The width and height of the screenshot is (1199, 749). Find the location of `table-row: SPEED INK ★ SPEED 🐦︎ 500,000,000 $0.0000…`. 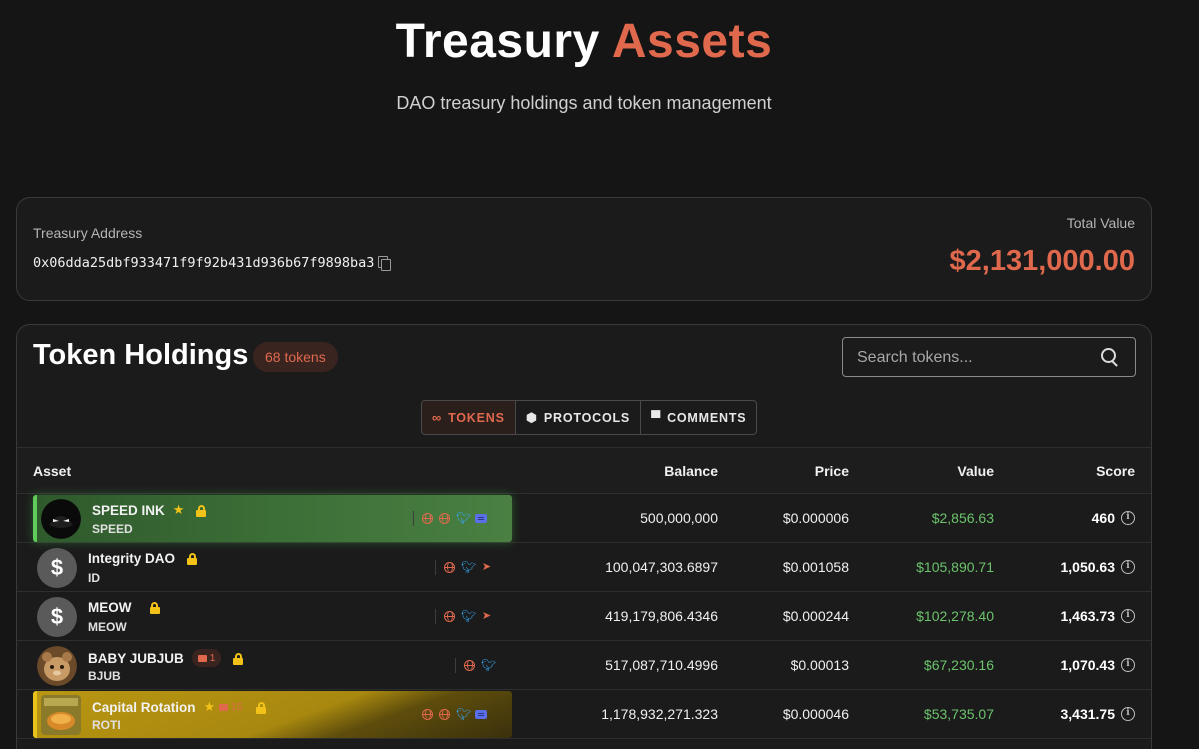

table-row: SPEED INK ★ SPEED 🐦︎ 500,000,000 $0.0000… is located at coordinates (584, 518).